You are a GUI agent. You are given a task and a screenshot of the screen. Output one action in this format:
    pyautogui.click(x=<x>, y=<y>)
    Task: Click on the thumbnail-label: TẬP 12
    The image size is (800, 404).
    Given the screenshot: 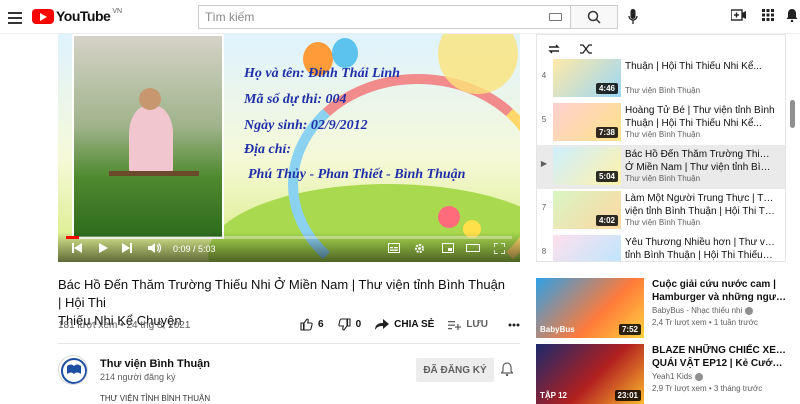 What is the action you would take?
    pyautogui.click(x=553, y=395)
    